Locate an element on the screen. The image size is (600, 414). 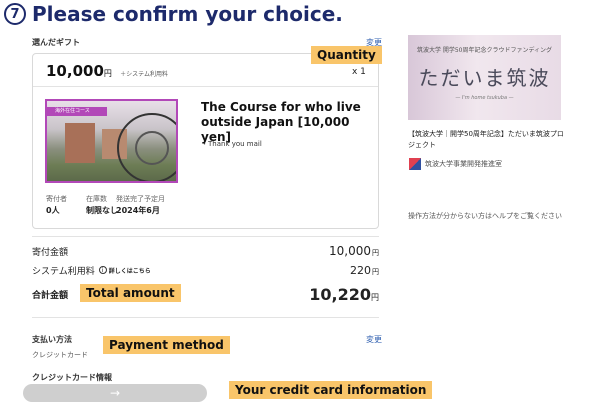
gift-price-value: 10,000 is located at coordinates (75, 71).